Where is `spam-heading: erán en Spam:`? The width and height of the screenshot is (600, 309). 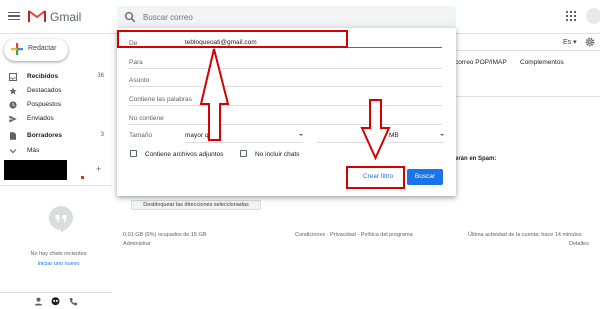 spam-heading: erán en Spam: is located at coordinates (476, 159).